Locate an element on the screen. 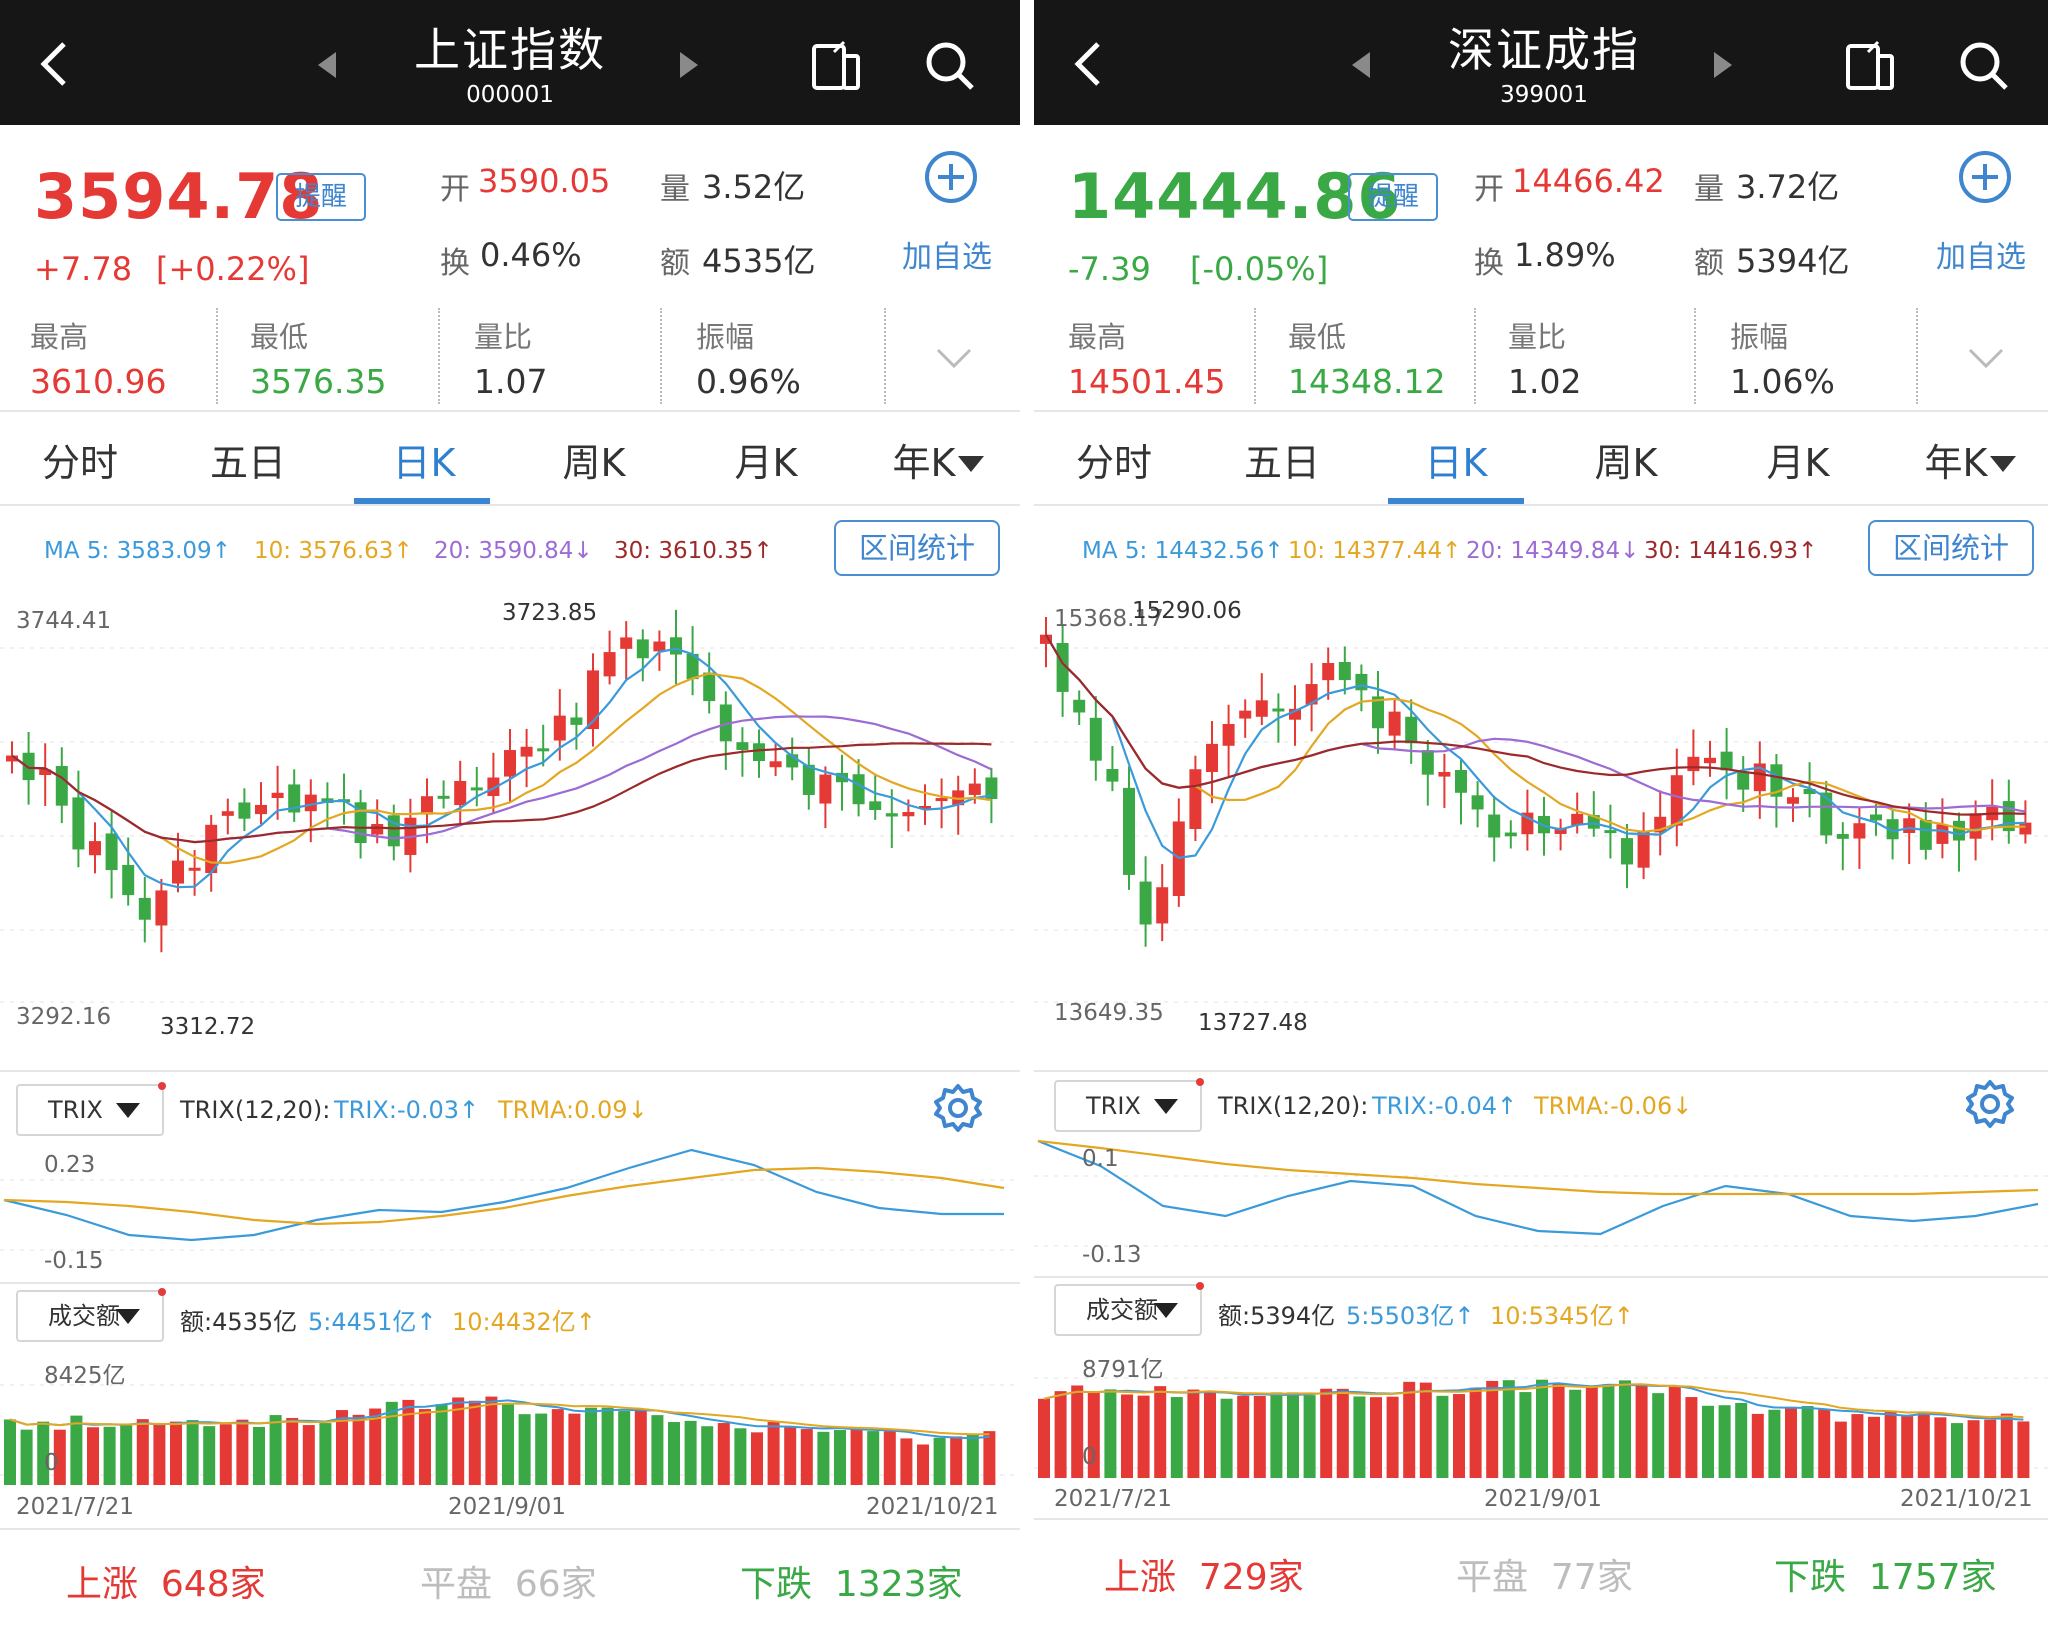  open-label: 开 is located at coordinates (1489, 189).